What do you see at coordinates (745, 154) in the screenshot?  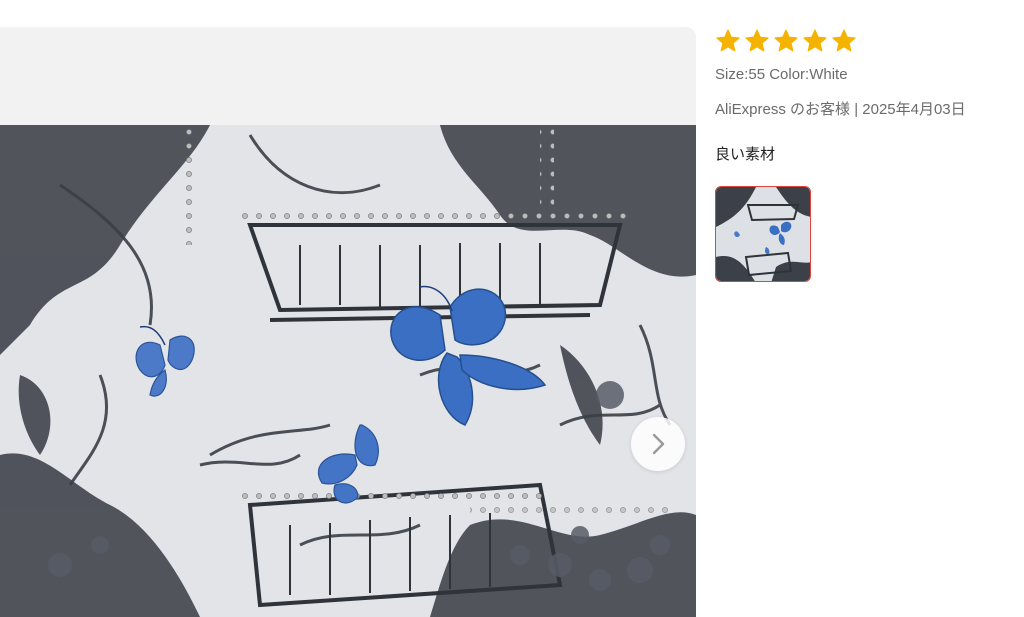 I see `review-comment: 良い素材` at bounding box center [745, 154].